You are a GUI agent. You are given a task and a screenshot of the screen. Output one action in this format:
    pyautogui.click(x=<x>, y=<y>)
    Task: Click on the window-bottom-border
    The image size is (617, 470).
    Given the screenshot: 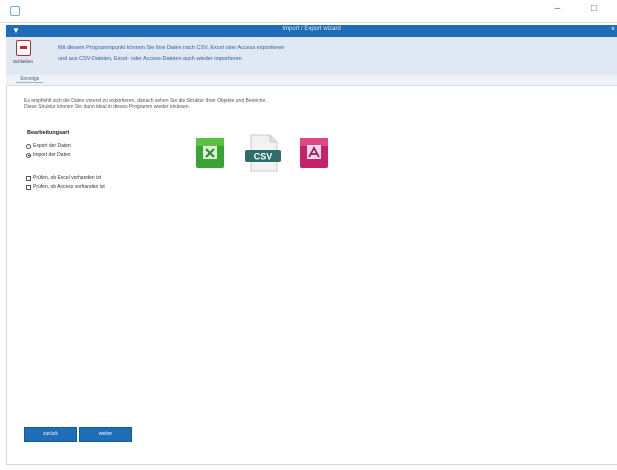 What is the action you would take?
    pyautogui.click(x=311, y=464)
    